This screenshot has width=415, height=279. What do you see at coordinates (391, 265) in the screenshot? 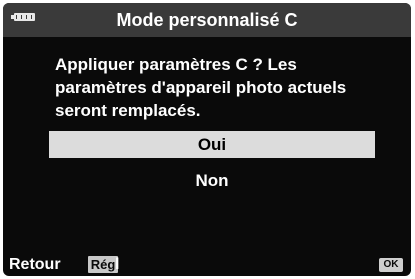
I see `ok-button: OK` at bounding box center [391, 265].